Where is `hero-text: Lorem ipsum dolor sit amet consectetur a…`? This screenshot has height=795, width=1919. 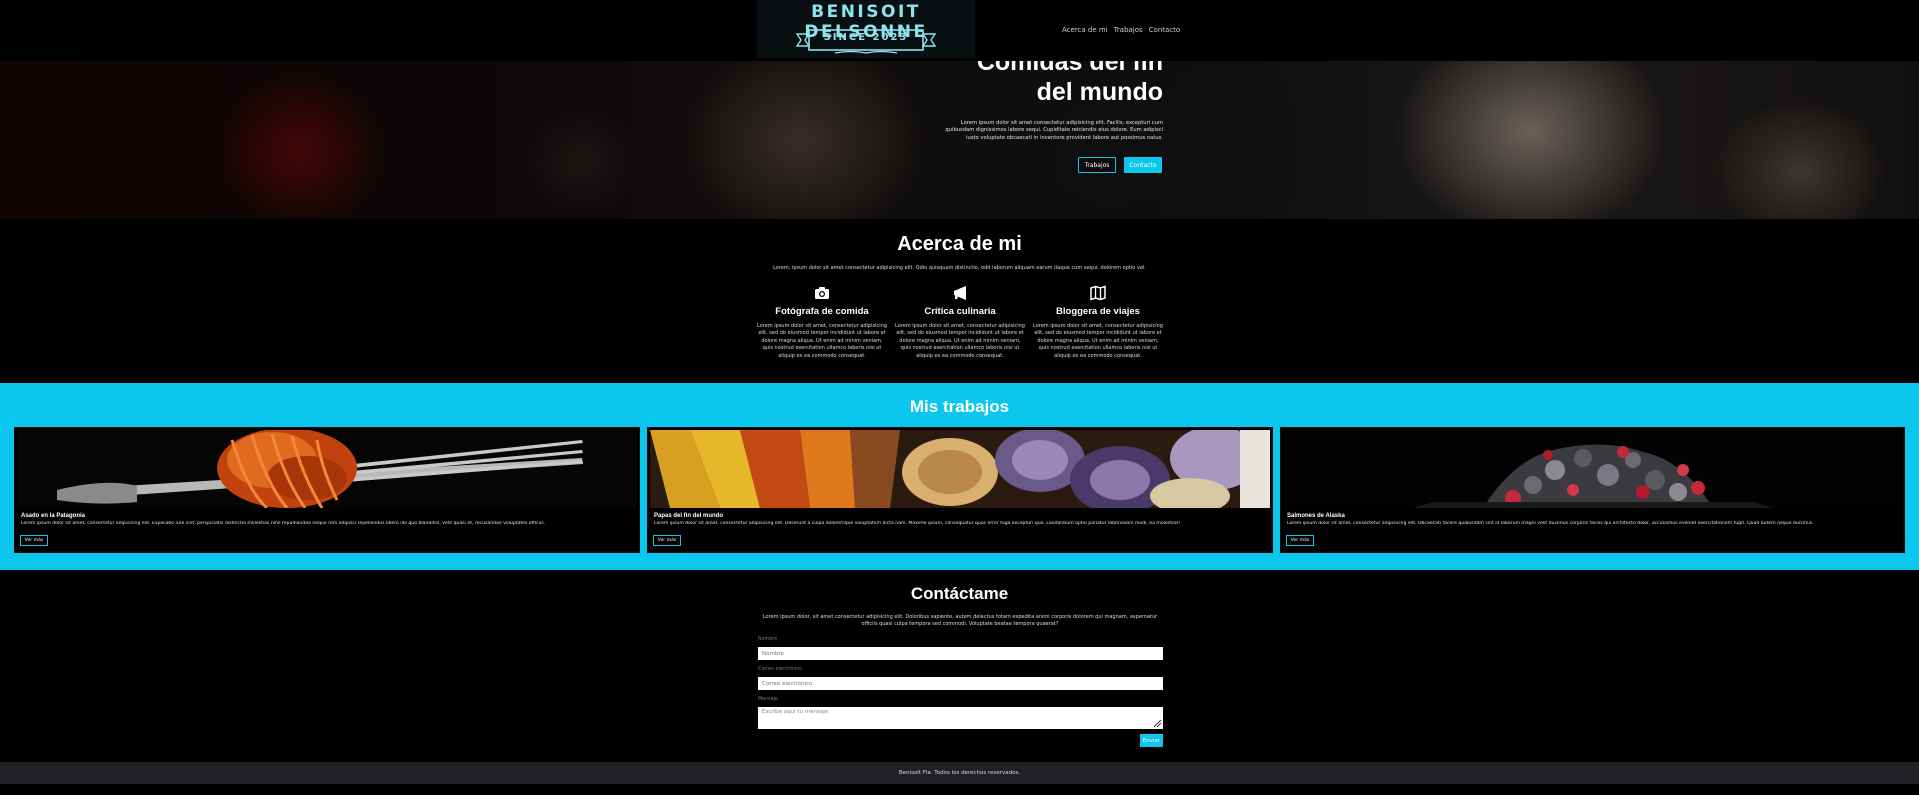
hero-text: Lorem ipsum dolor sit amet consectetur a… is located at coordinates (1054, 130).